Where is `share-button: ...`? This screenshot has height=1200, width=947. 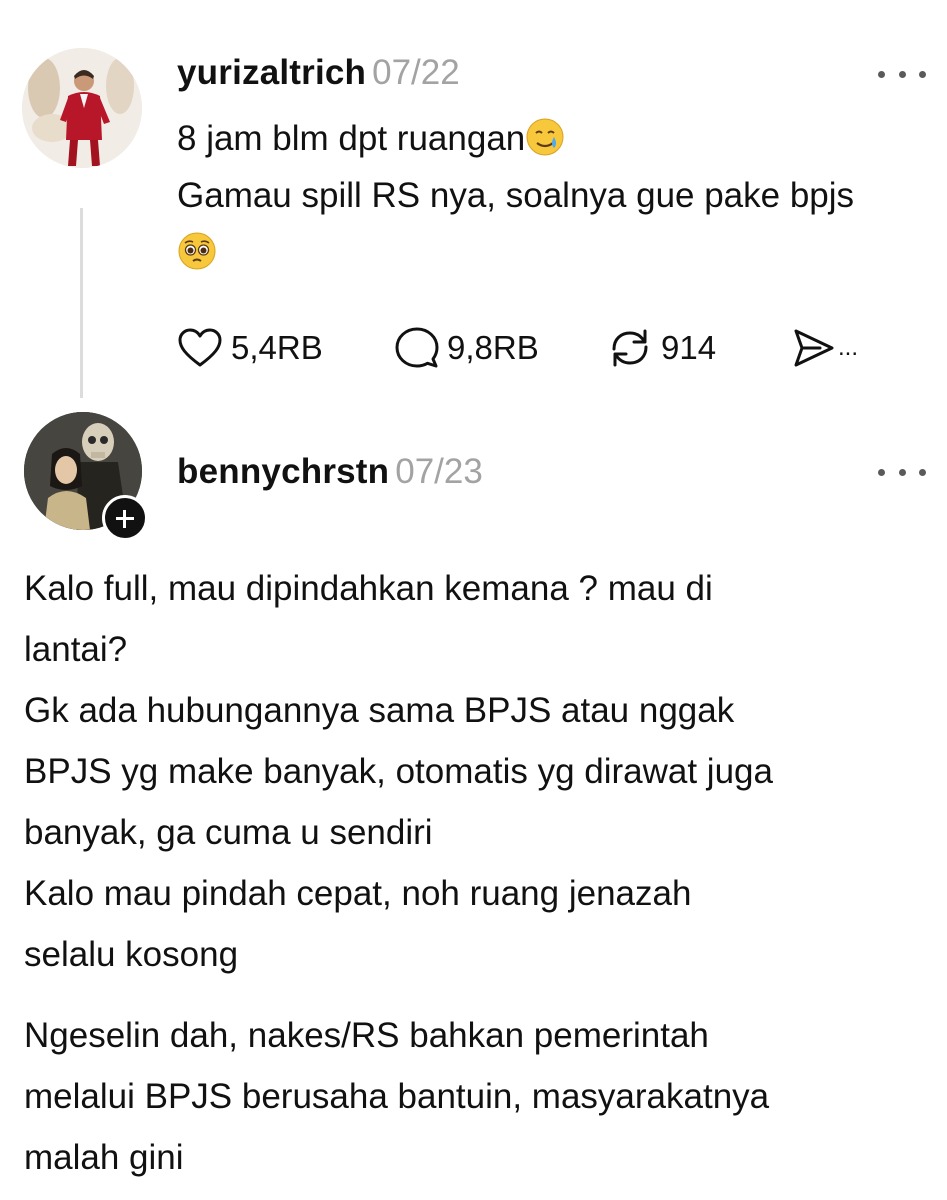
share-button: ... is located at coordinates (825, 348).